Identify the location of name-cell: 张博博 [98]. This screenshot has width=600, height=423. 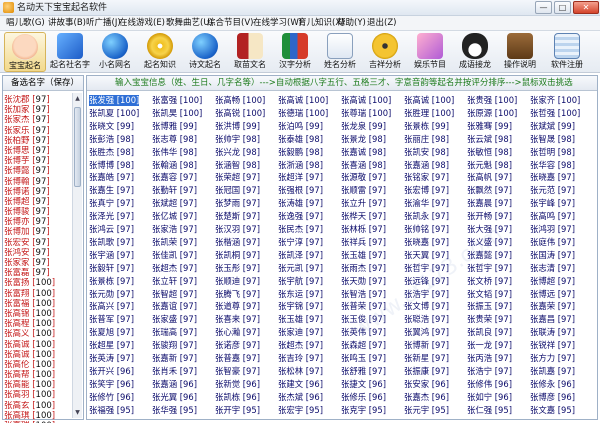
(111, 165).